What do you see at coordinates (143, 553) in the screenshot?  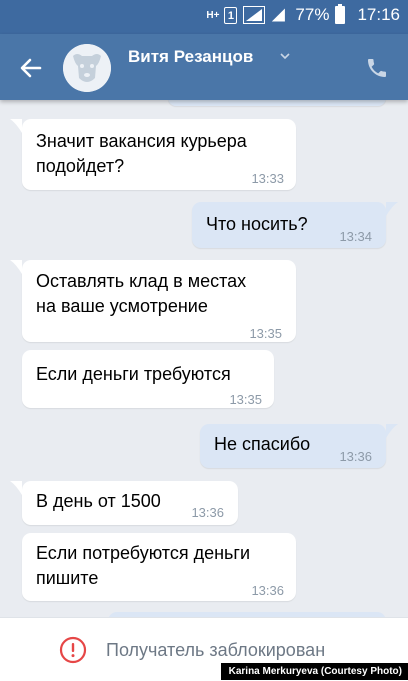 I see `message-text-line: Если потребуются деньги` at bounding box center [143, 553].